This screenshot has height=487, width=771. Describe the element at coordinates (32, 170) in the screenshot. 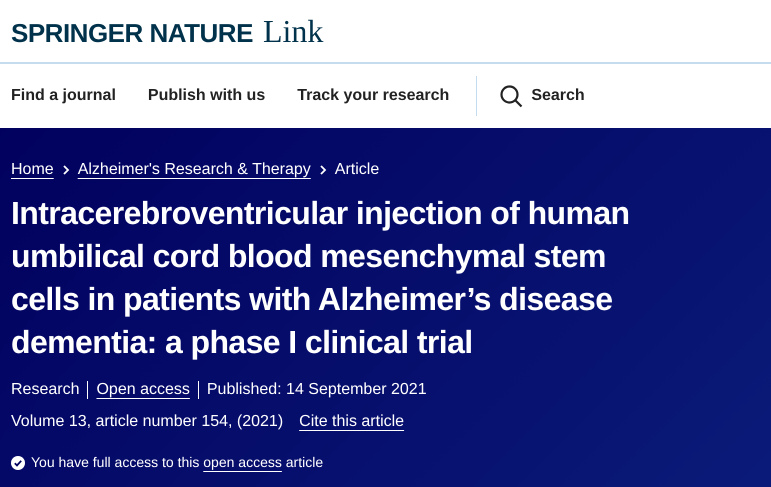

I see `breadcrumb-link: Home` at that location.